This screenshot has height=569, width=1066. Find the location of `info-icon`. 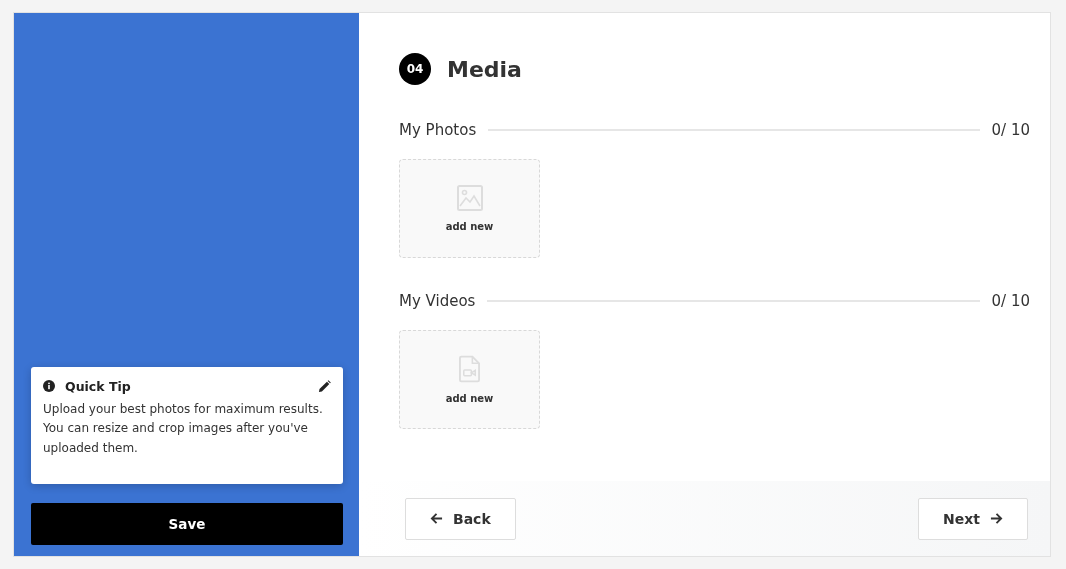

info-icon is located at coordinates (49, 386).